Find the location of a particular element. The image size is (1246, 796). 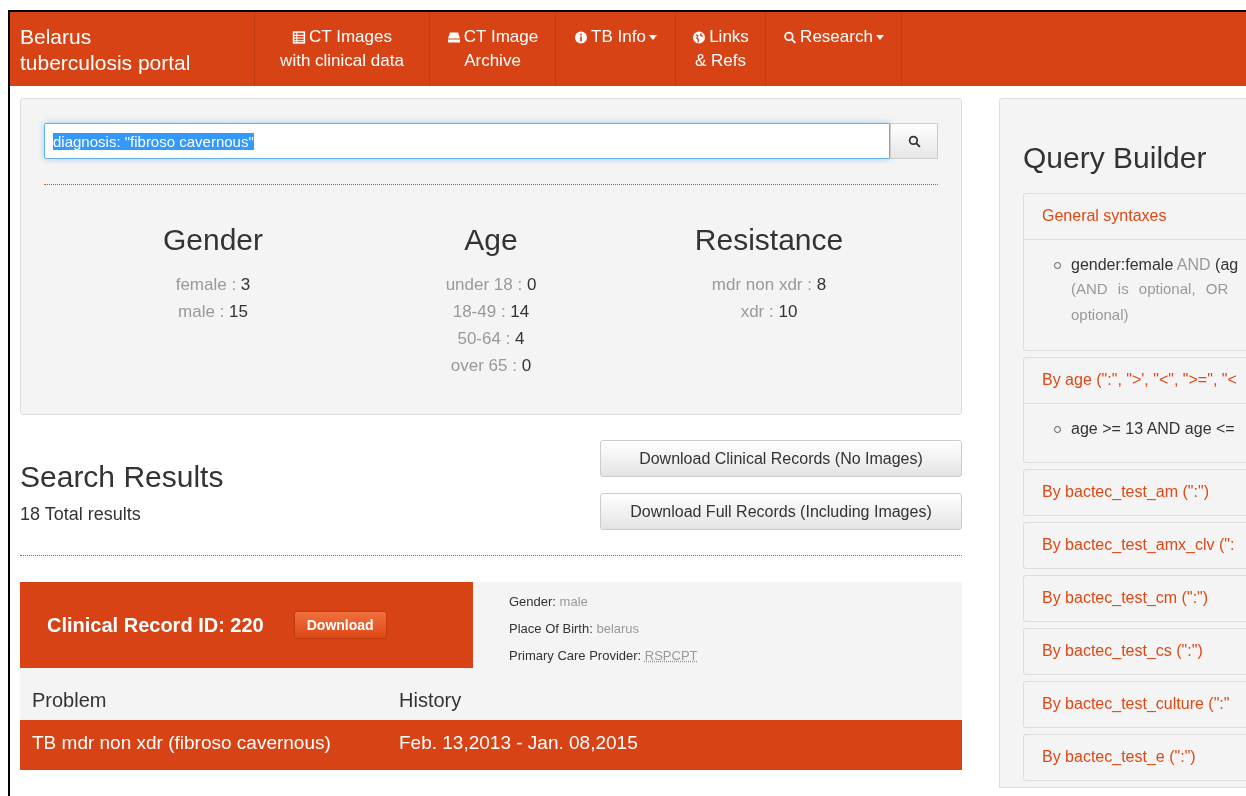

search-button is located at coordinates (914, 141).